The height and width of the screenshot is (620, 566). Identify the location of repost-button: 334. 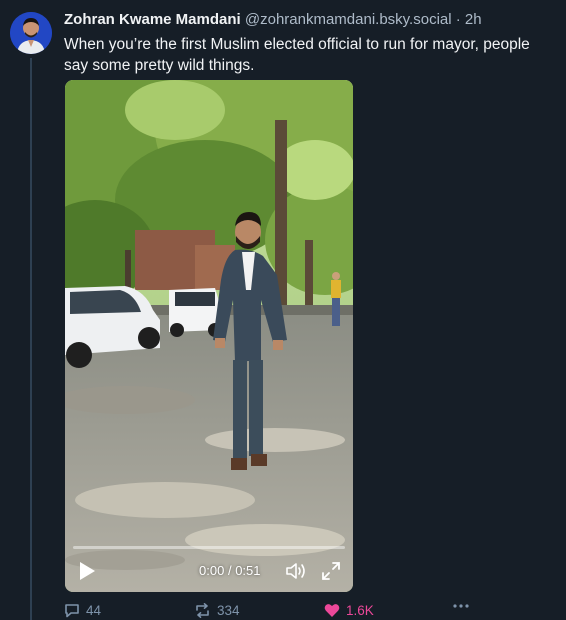
(217, 610).